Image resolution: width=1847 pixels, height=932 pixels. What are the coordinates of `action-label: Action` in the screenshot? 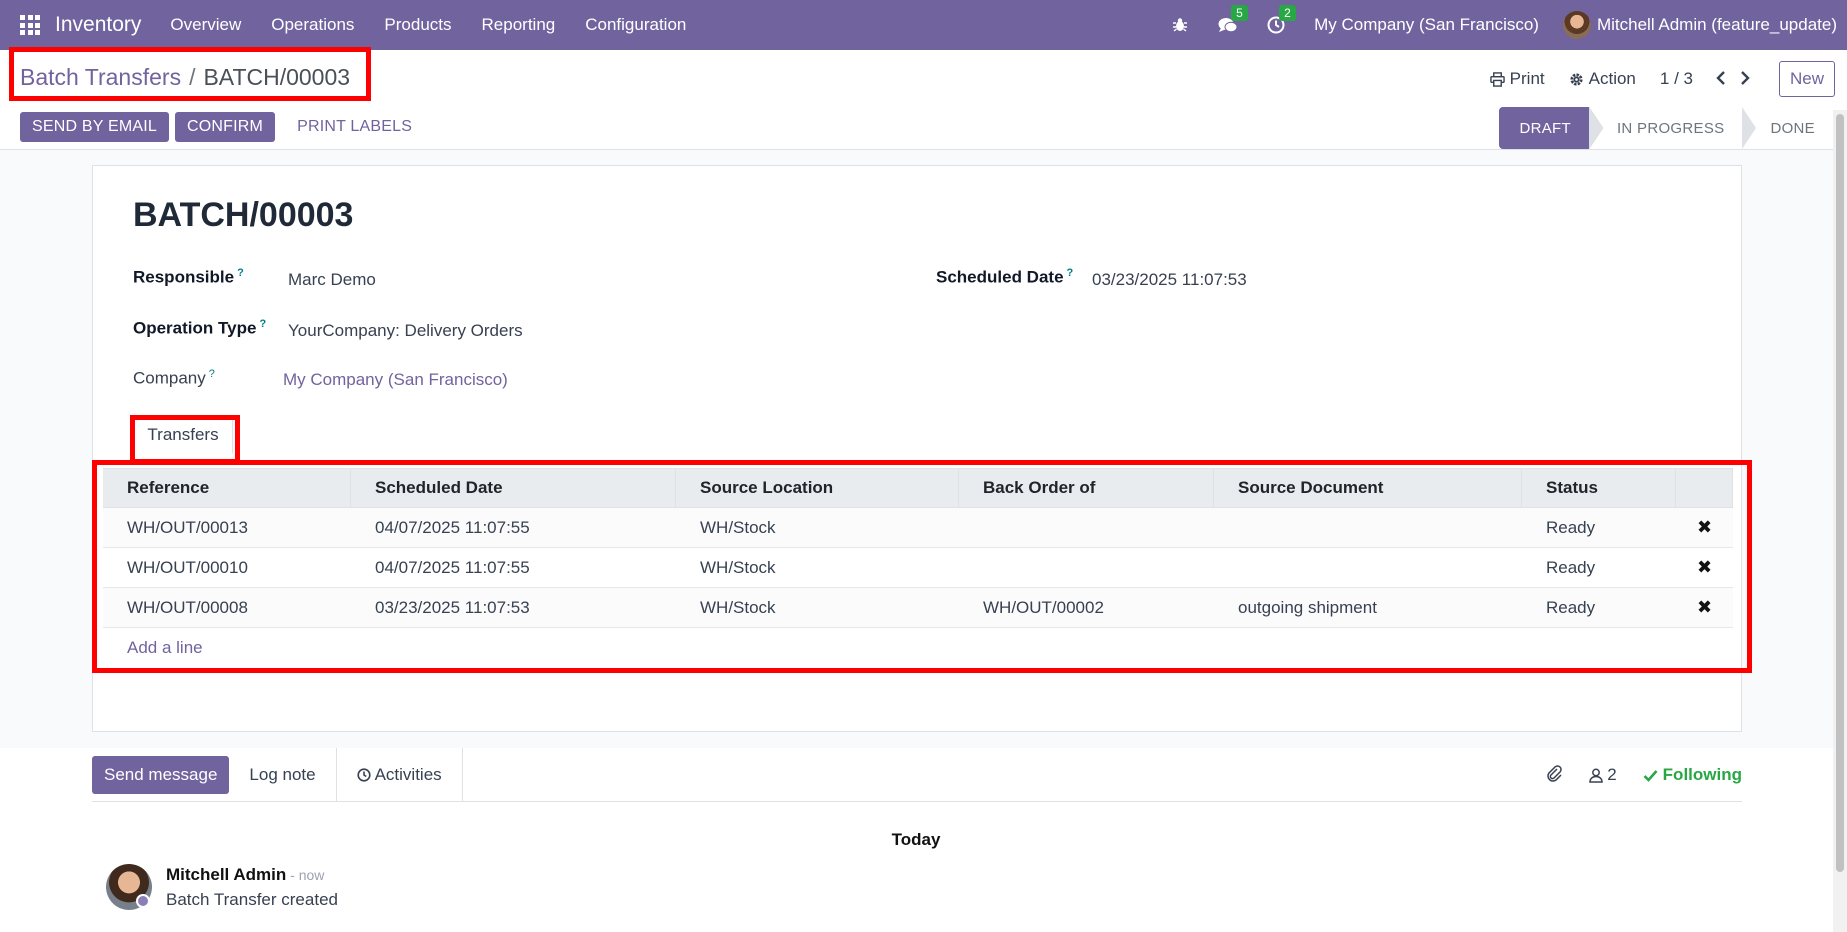 It's located at (1612, 78).